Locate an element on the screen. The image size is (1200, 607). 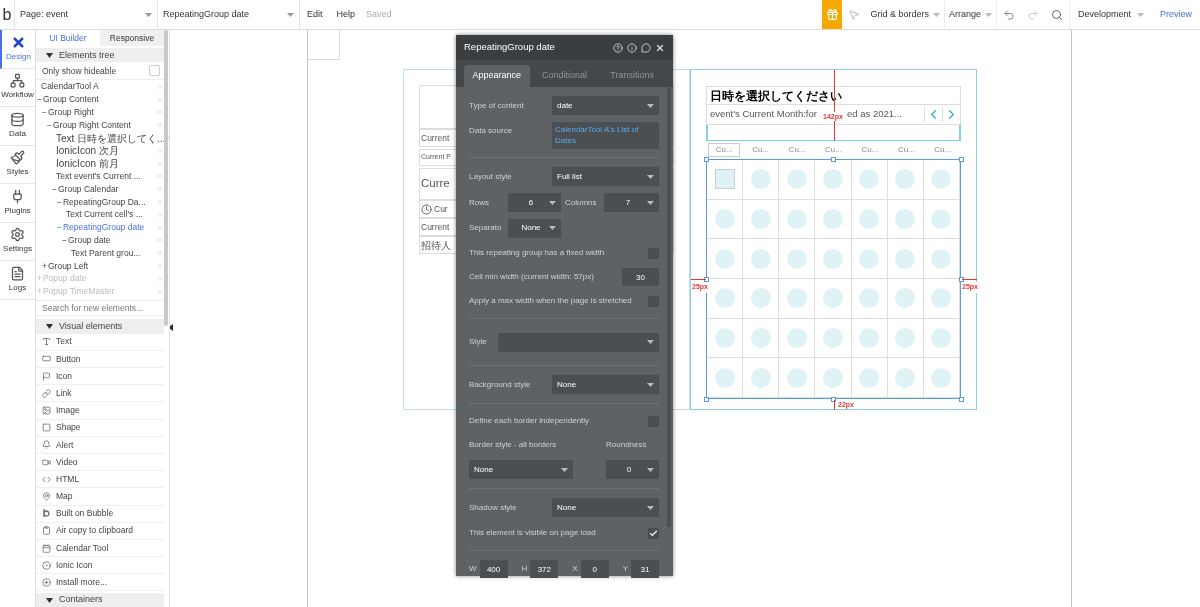
element-item: Calendar Tool is located at coordinates (100, 548).